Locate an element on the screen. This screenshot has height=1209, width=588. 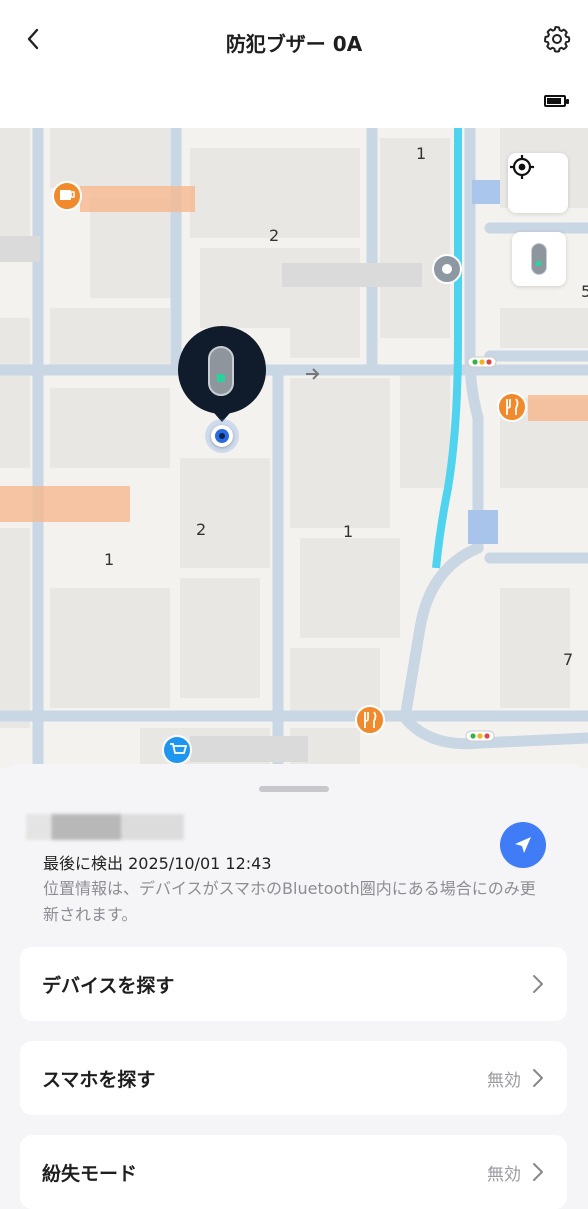
device-owner-name-redacted is located at coordinates (105, 827).